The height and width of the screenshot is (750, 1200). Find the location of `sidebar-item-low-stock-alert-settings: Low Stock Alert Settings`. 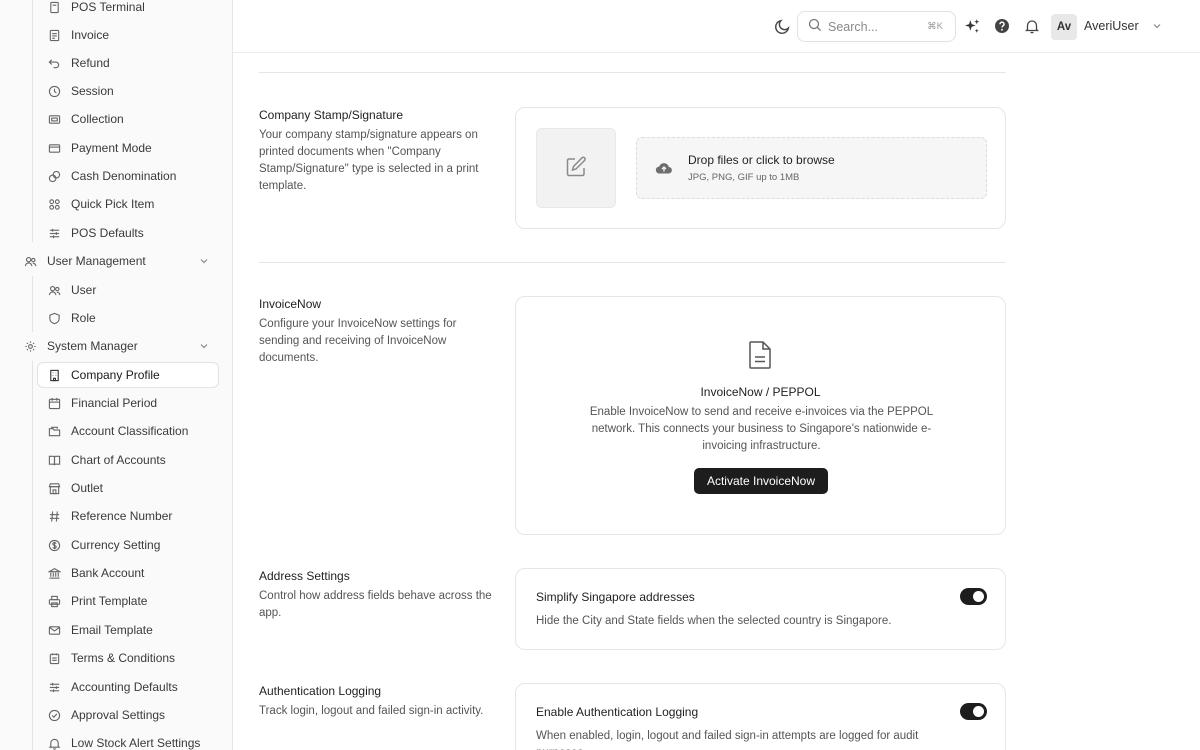

sidebar-item-low-stock-alert-settings: Low Stock Alert Settings is located at coordinates (123, 740).